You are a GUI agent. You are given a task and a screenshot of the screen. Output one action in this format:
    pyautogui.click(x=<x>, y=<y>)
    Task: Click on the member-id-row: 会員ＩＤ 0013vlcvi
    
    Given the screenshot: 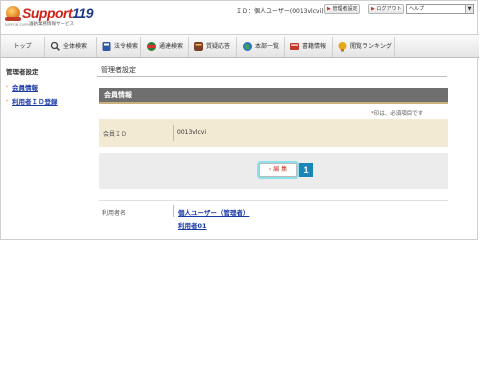 What is the action you would take?
    pyautogui.click(x=273, y=133)
    